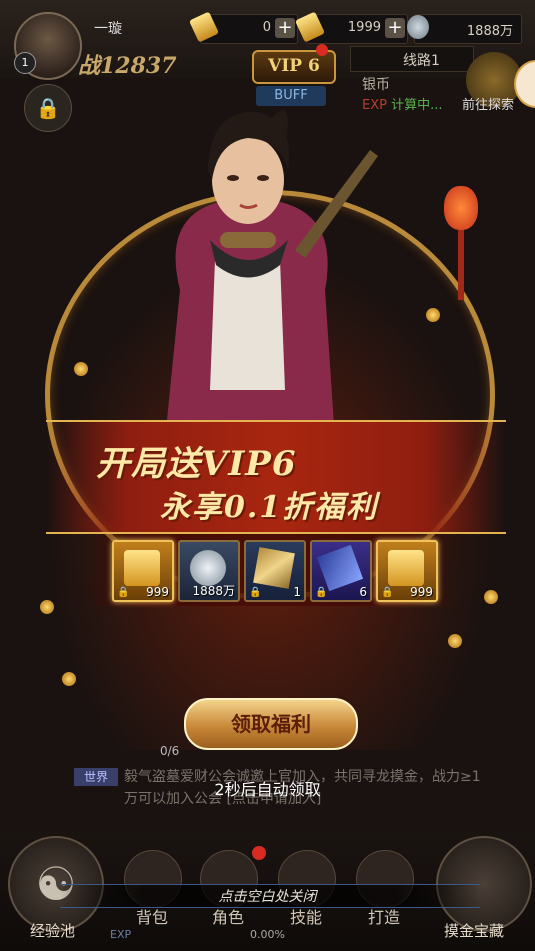  I want to click on add-bound-gold-button: +, so click(395, 28).